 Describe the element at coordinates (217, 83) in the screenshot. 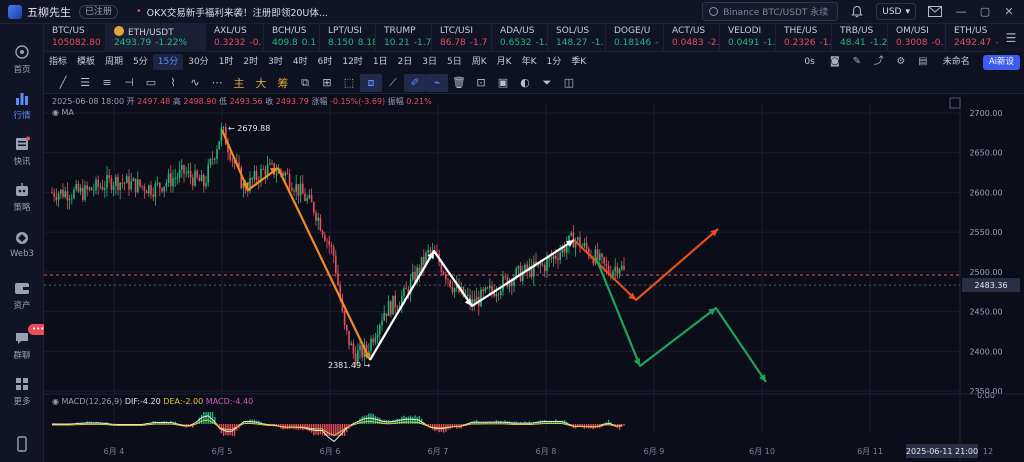

I see `more-tools-icon: ⋯` at that location.